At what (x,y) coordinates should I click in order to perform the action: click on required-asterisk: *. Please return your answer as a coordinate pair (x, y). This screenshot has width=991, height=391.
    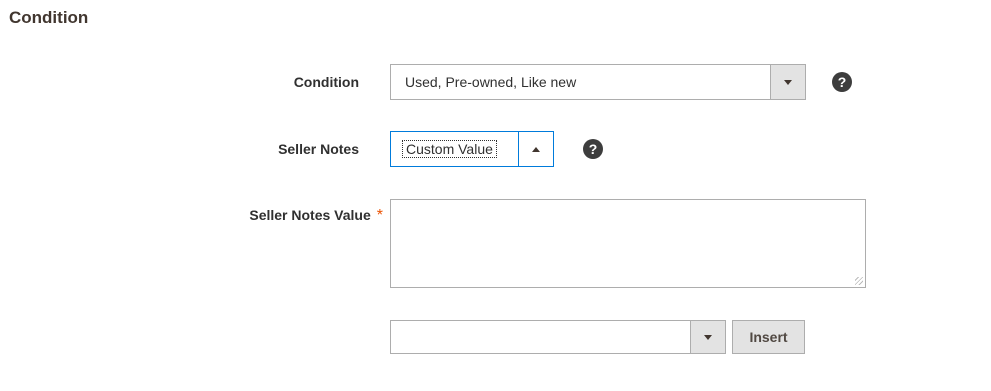
    Looking at the image, I should click on (379, 215).